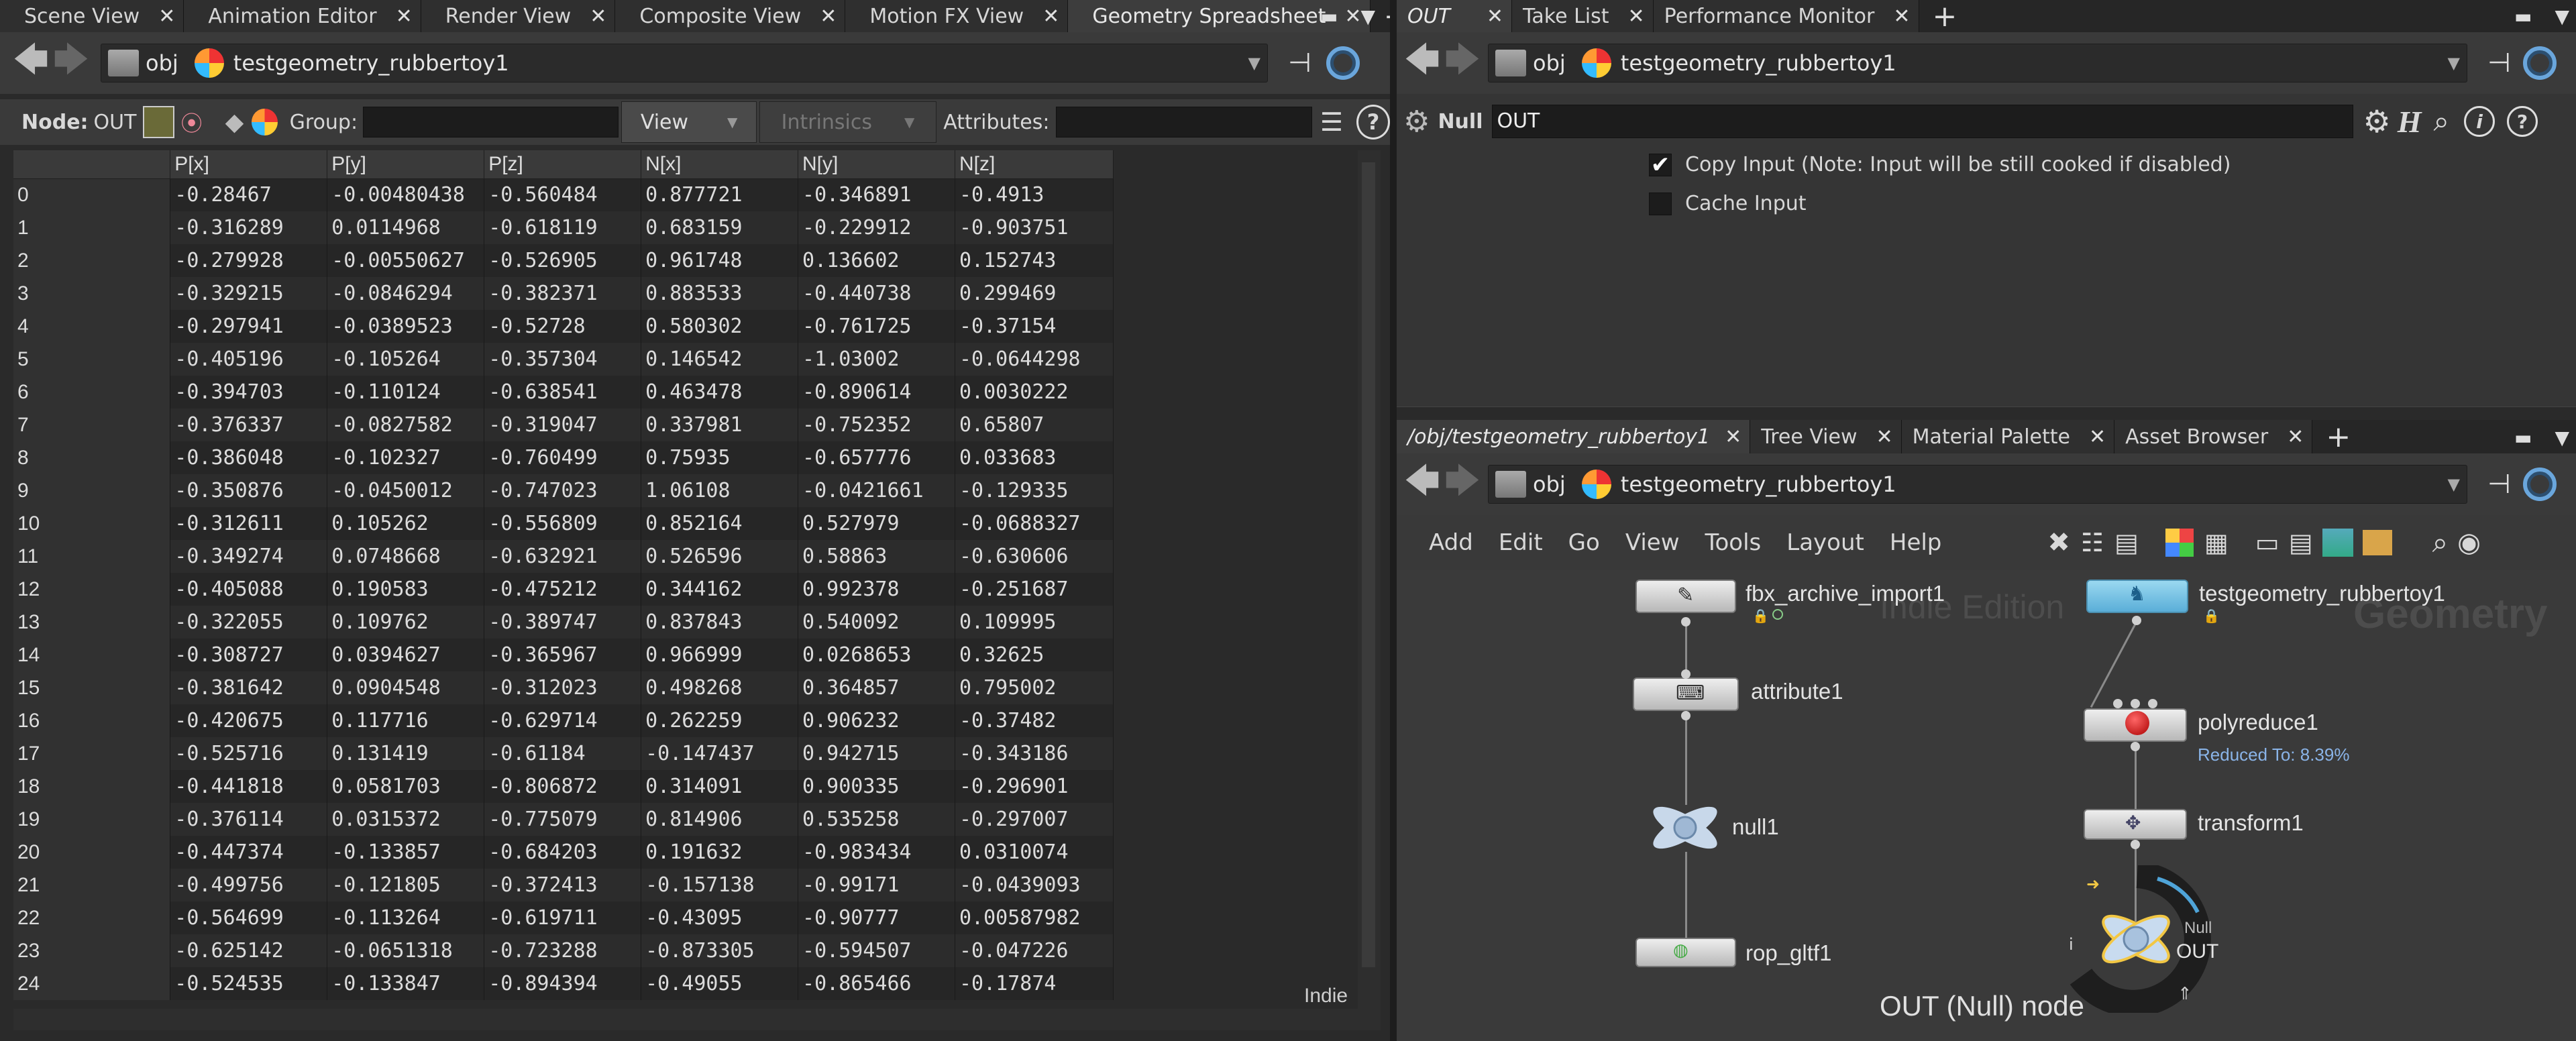 This screenshot has width=2576, height=1041. I want to click on pane-divider, so click(1393, 520).